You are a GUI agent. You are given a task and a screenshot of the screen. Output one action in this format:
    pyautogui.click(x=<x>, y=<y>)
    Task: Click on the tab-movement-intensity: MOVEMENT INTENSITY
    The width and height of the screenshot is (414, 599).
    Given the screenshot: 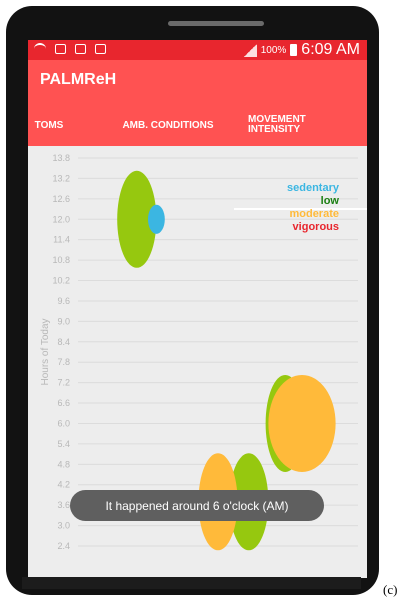 What is the action you would take?
    pyautogui.click(x=300, y=125)
    